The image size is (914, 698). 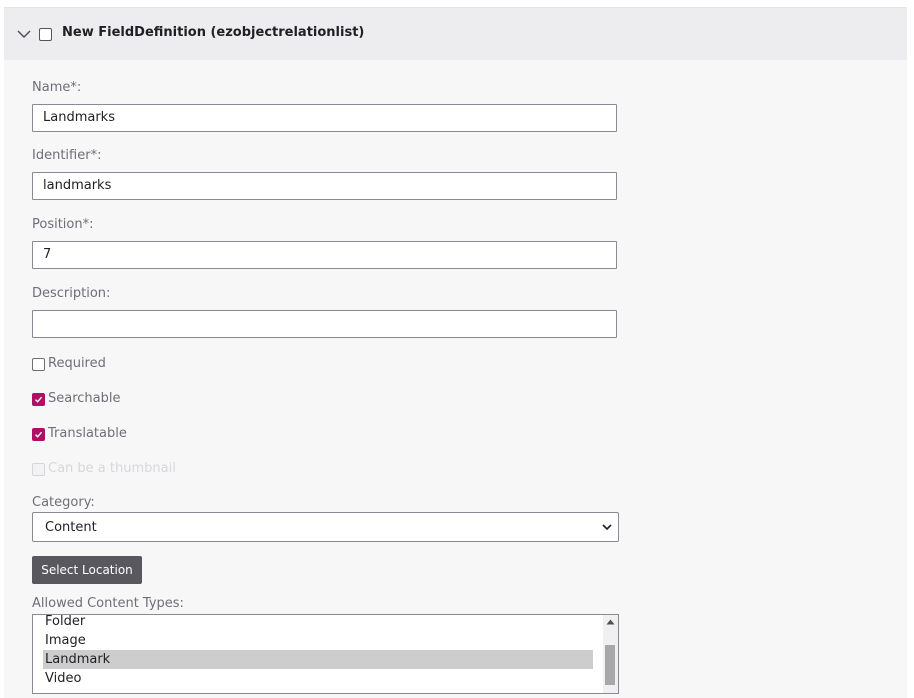 I want to click on description-label: Description:, so click(x=71, y=293).